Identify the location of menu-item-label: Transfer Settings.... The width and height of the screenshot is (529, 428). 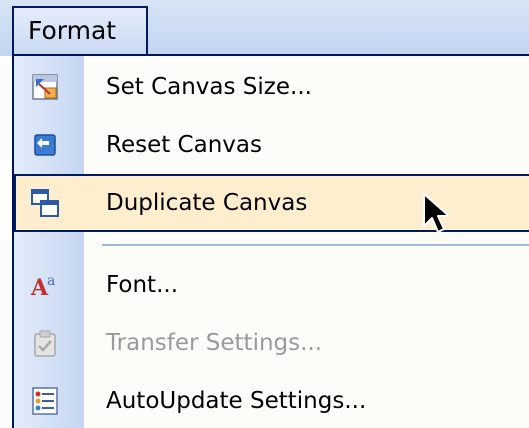
(214, 343).